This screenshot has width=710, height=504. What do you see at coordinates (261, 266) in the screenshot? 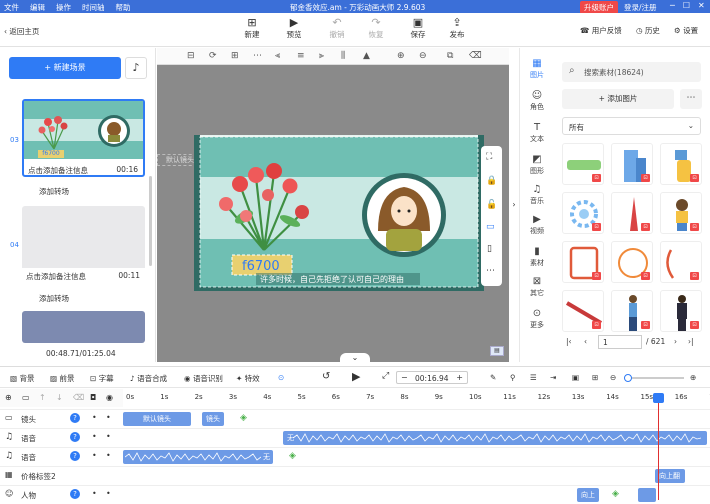
I see `price-tag-text: f6700` at bounding box center [261, 266].